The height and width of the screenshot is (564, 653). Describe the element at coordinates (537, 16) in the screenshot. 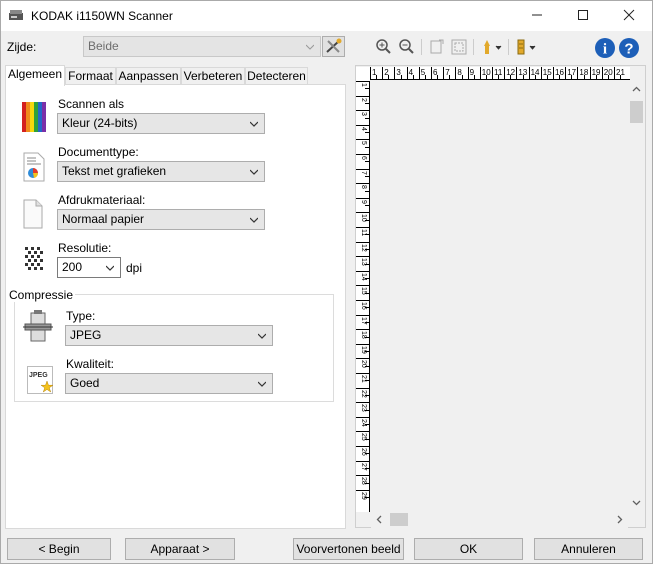

I see `minimize-button` at that location.